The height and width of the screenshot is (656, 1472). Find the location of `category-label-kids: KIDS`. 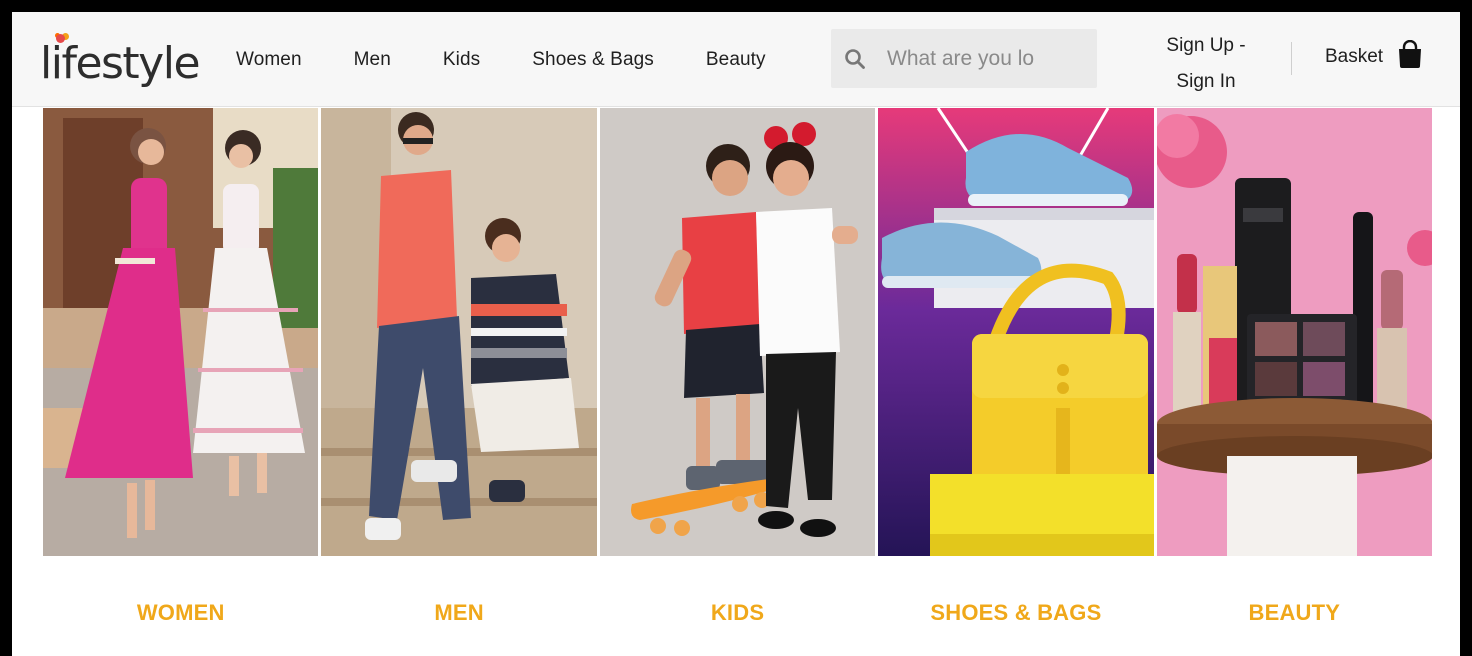

category-label-kids: KIDS is located at coordinates (737, 613).